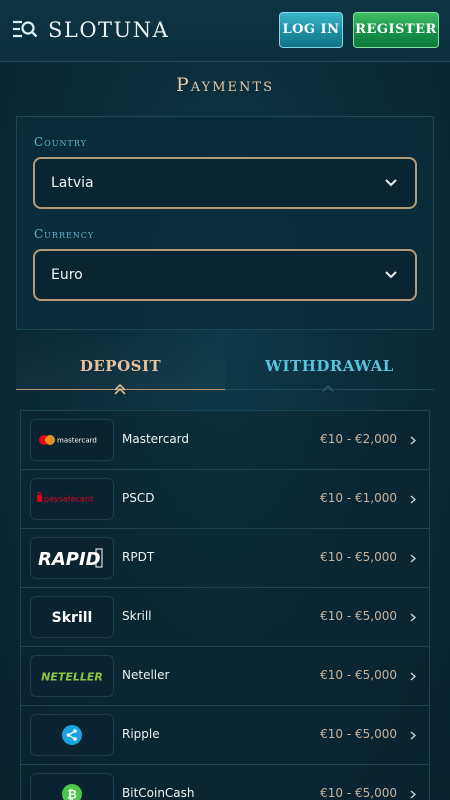  Describe the element at coordinates (225, 782) in the screenshot. I see `list-item: ₿ BitCoinCash €10 - €5,000` at that location.